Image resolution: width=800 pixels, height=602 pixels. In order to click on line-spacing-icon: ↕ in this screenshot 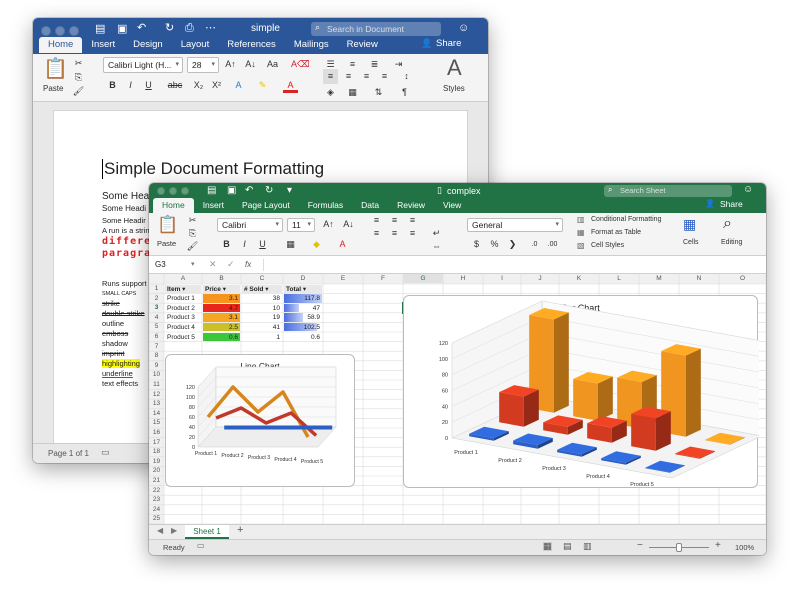, I will do `click(406, 76)`.